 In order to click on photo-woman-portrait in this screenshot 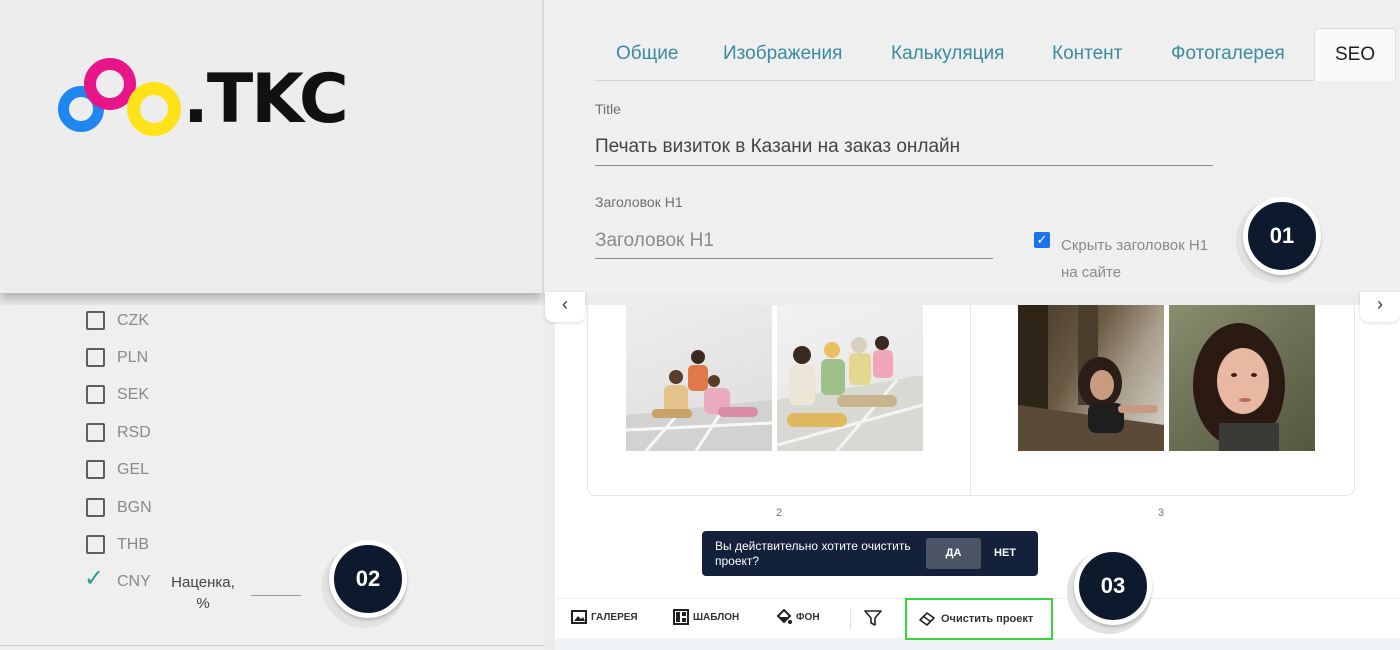, I will do `click(1242, 378)`.